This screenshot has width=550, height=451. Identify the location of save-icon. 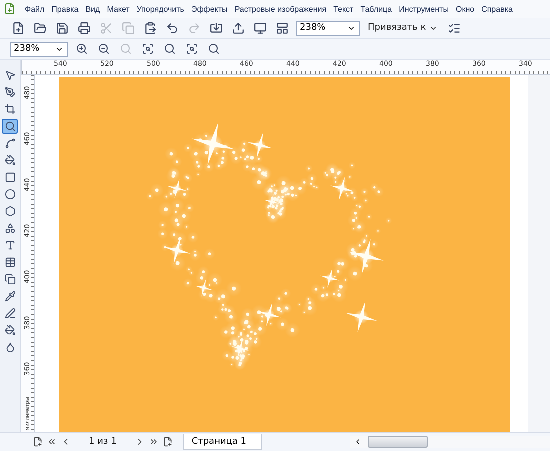
(62, 28).